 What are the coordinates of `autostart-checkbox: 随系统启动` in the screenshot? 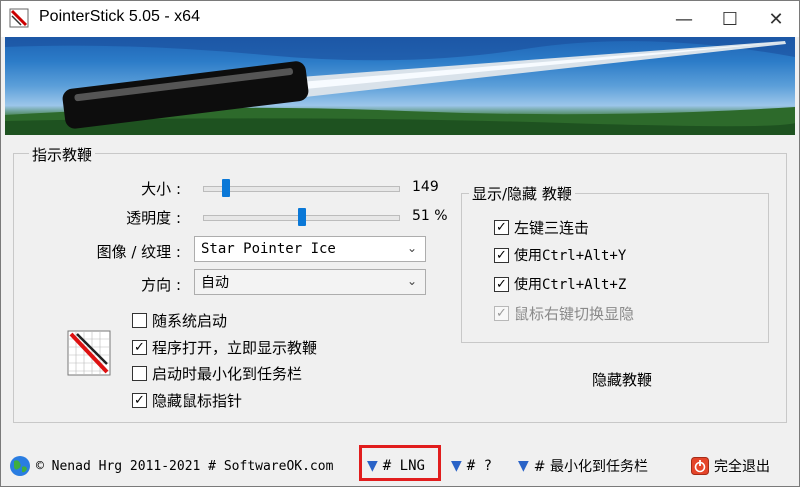 It's located at (179, 320).